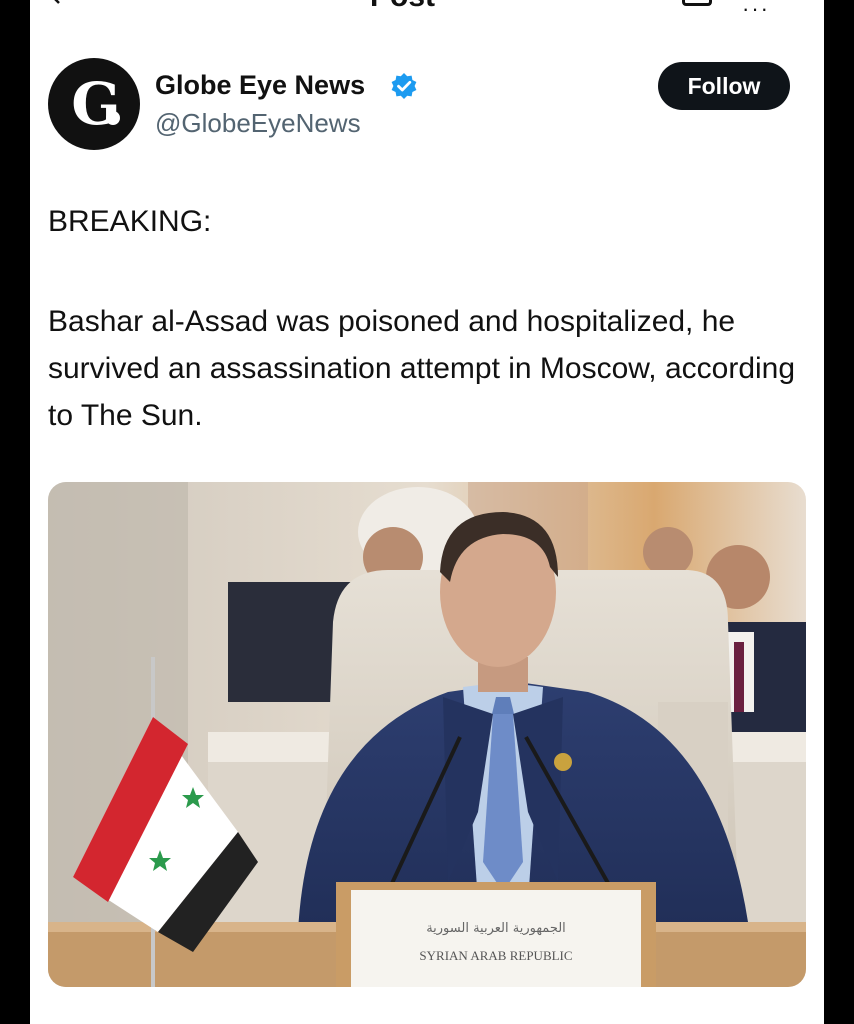 The image size is (854, 1024). Describe the element at coordinates (697, 3) in the screenshot. I see `share-icon` at that location.